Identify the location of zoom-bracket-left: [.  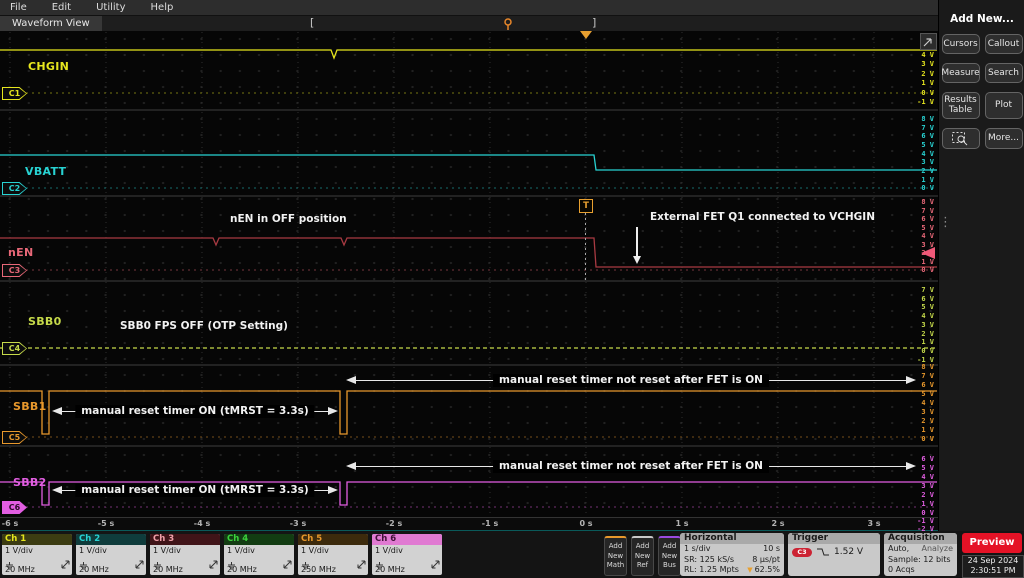
(312, 23).